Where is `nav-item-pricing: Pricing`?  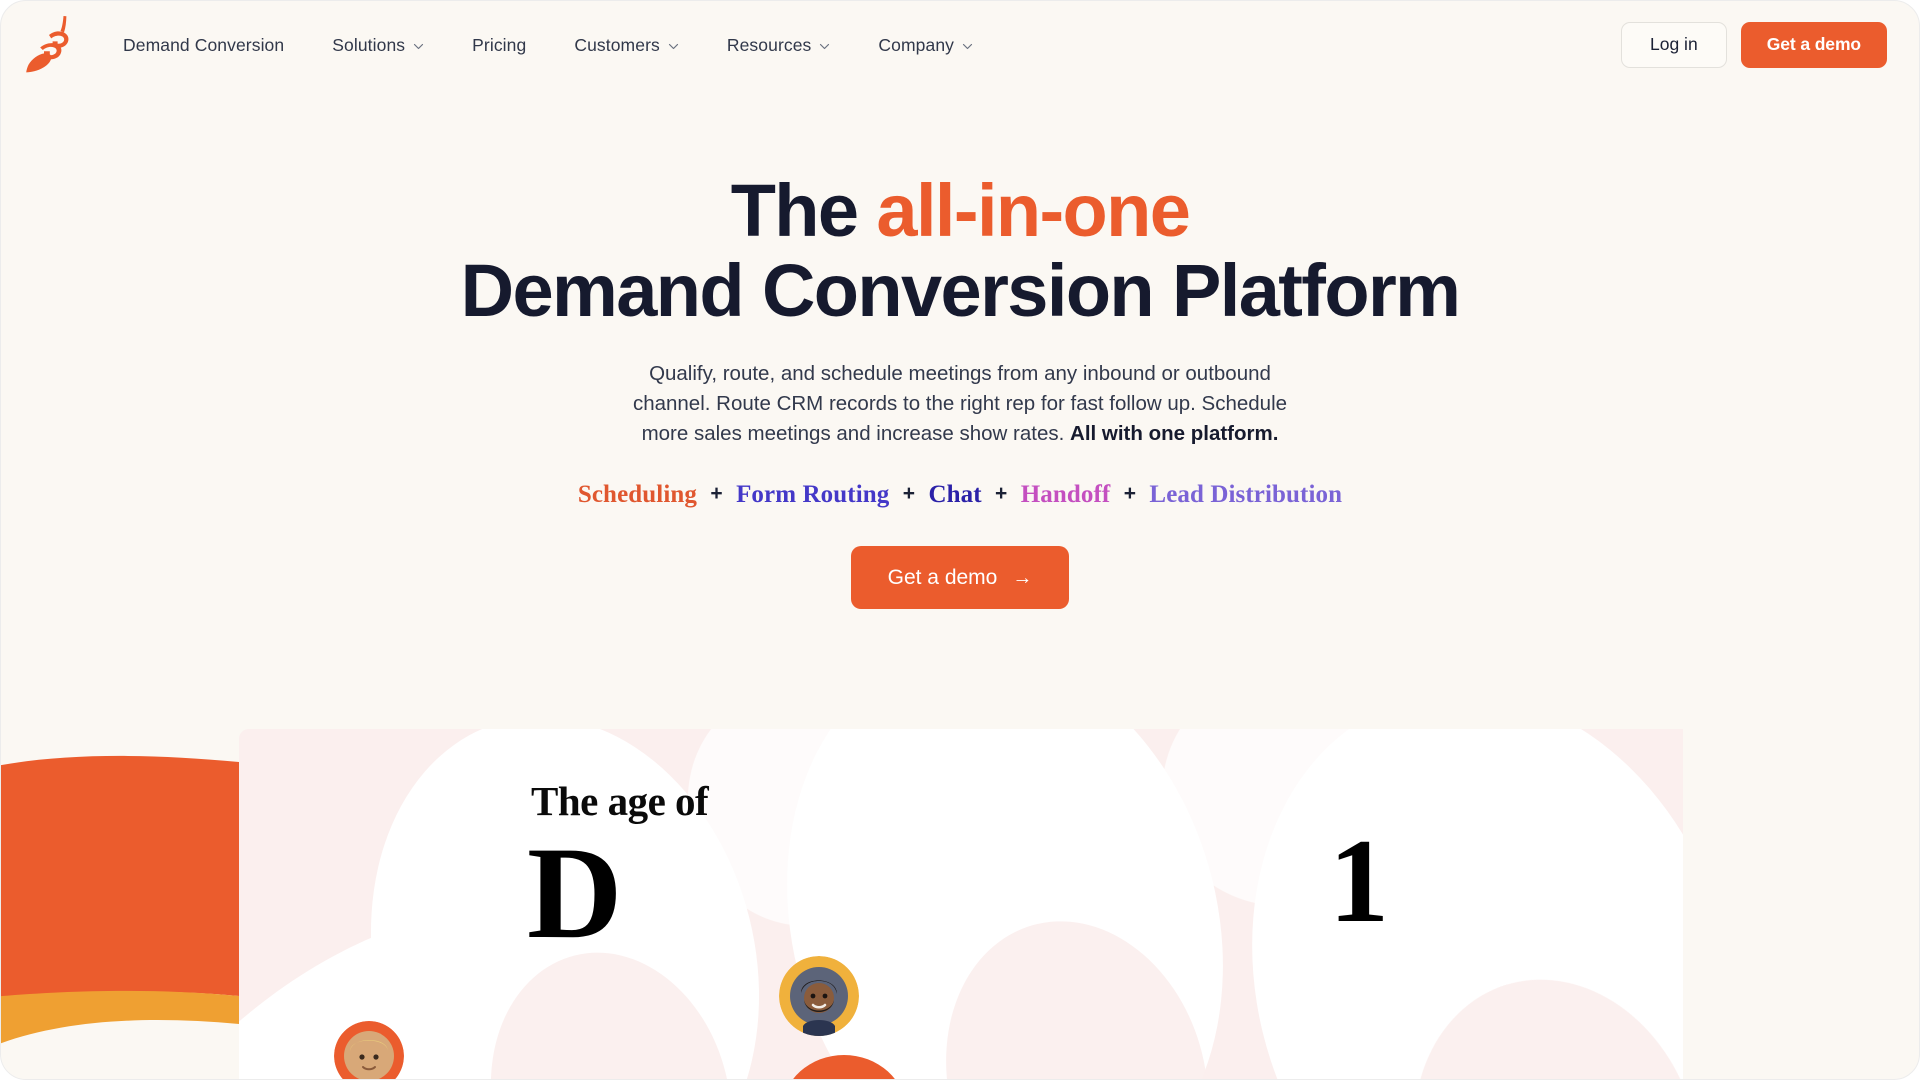 nav-item-pricing: Pricing is located at coordinates (499, 45).